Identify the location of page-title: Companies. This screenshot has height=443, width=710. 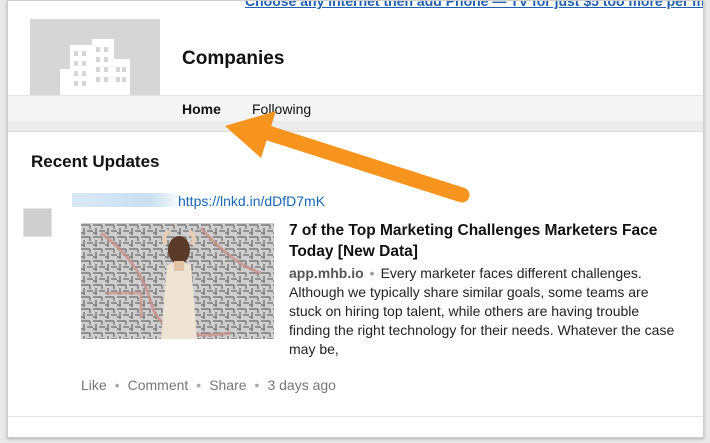
(233, 58).